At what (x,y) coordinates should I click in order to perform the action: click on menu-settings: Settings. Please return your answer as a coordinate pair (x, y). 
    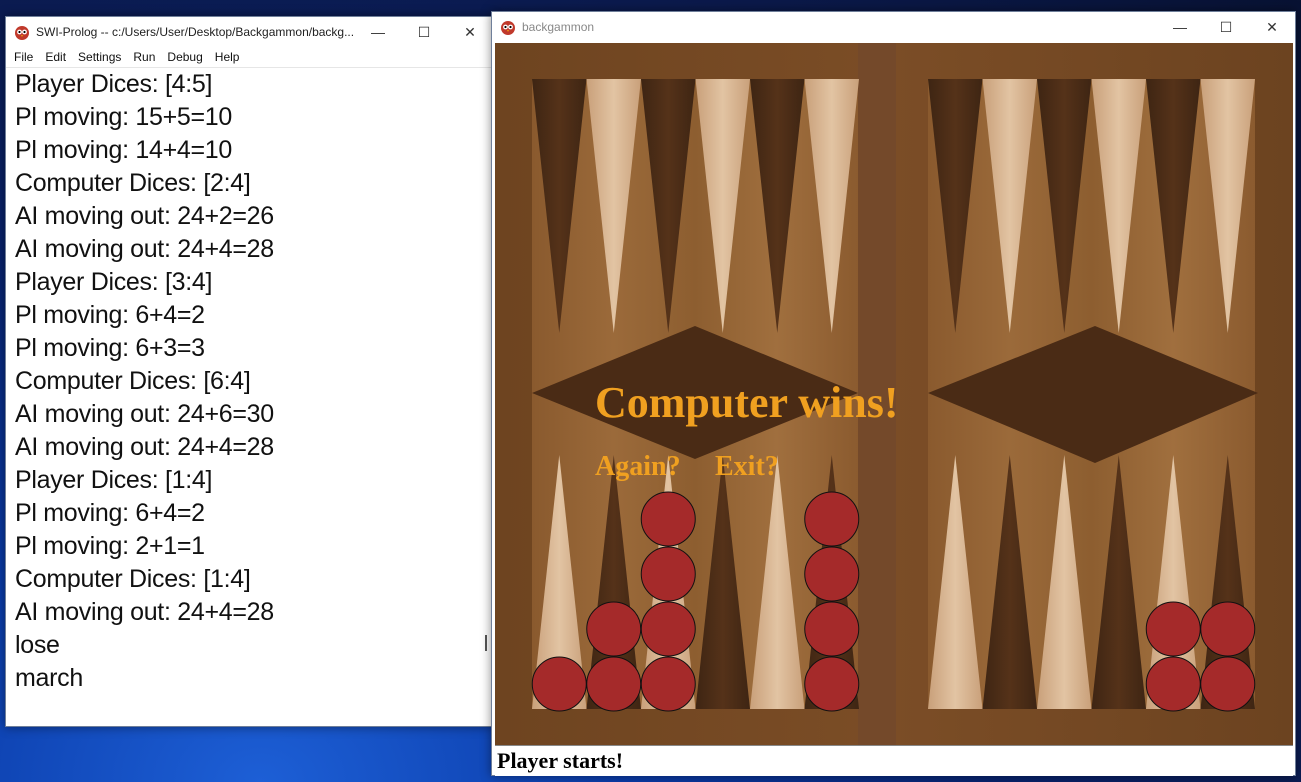
    Looking at the image, I should click on (99, 57).